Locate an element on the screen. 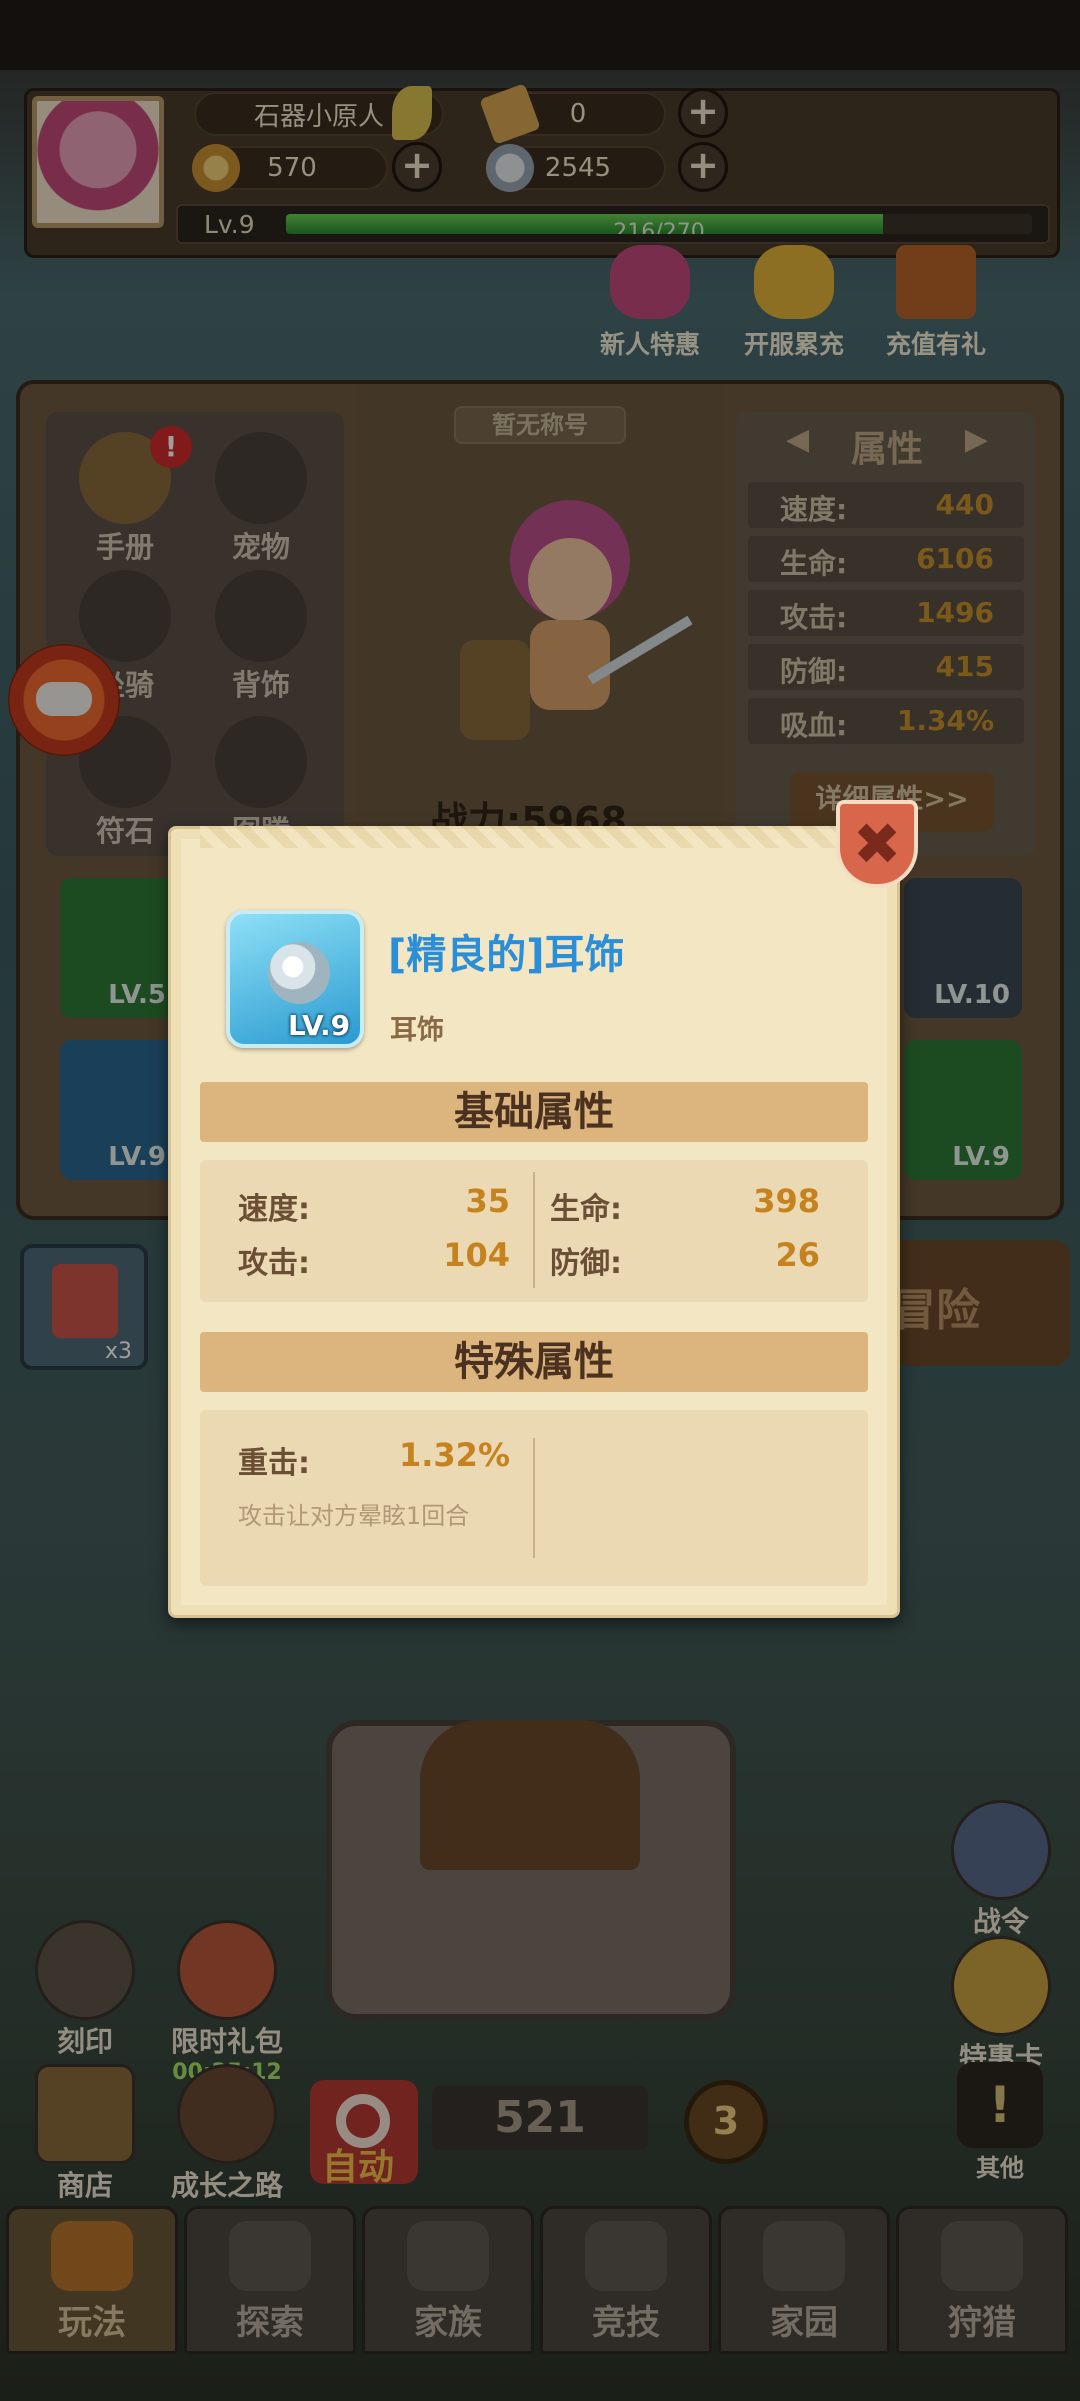 This screenshot has width=1080, height=2401. close-icon: ✖ is located at coordinates (877, 844).